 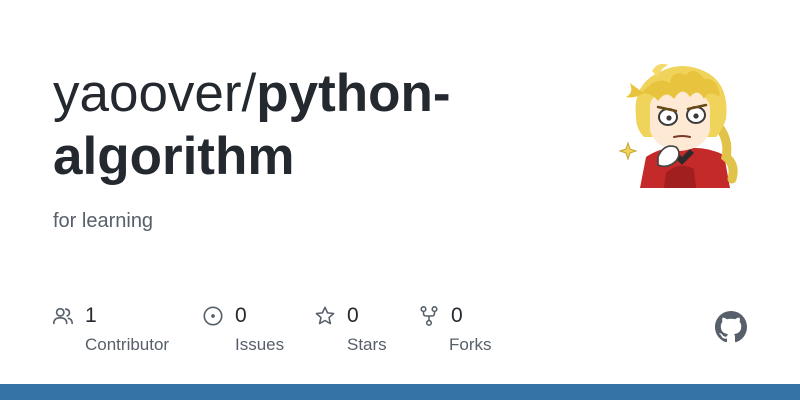 I want to click on repo-description: for learning, so click(x=103, y=221).